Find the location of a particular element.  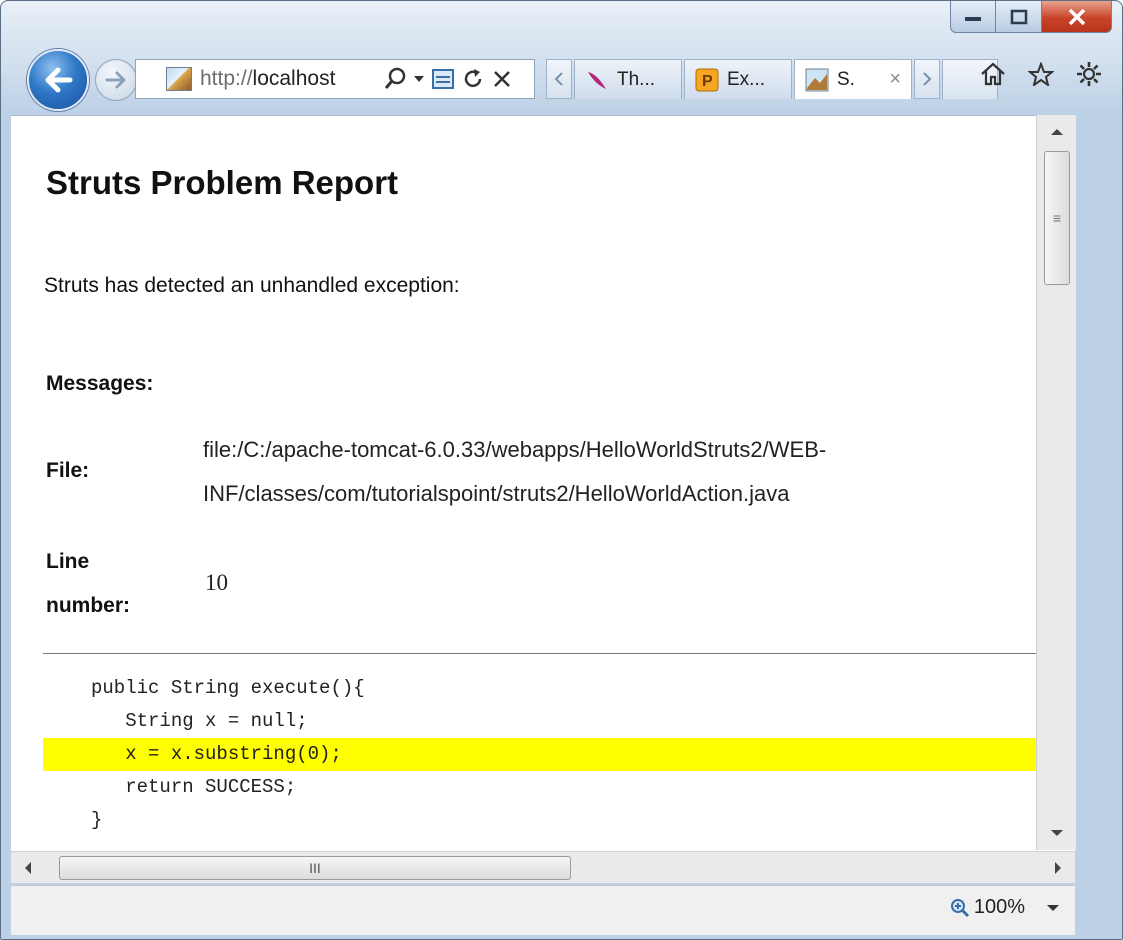

code-line: return SUCCESS; is located at coordinates (194, 787).